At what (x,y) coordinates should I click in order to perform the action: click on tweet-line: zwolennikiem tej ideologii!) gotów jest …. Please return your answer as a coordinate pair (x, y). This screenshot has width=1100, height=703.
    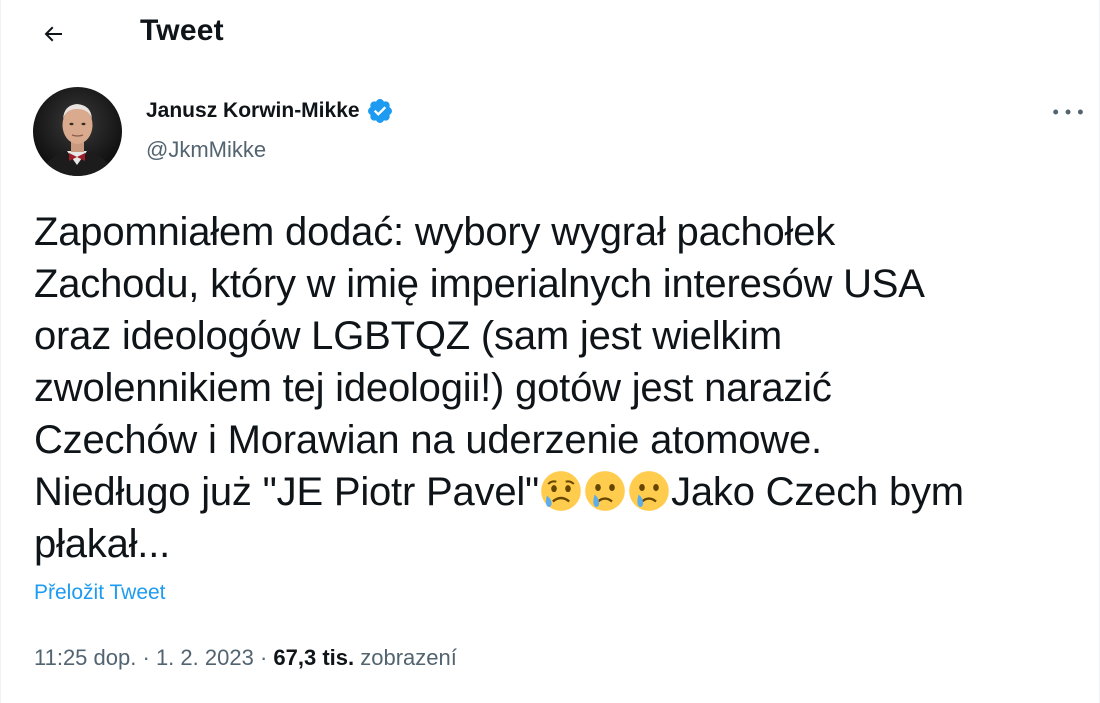
    Looking at the image, I should click on (433, 388).